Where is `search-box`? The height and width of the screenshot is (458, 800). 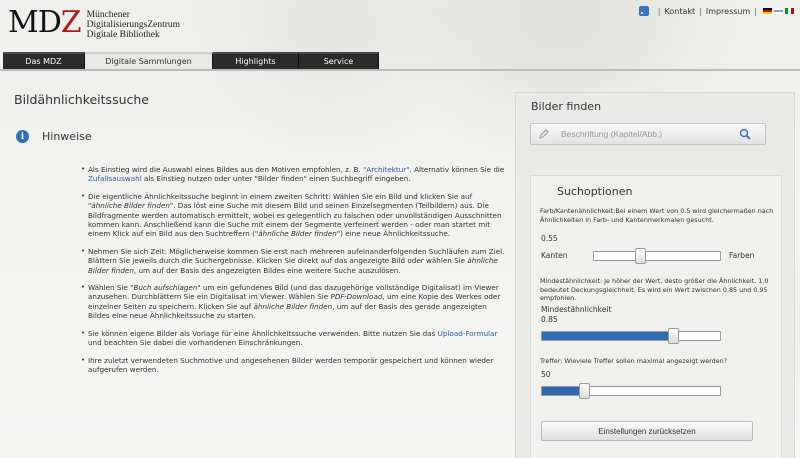
search-box is located at coordinates (648, 134).